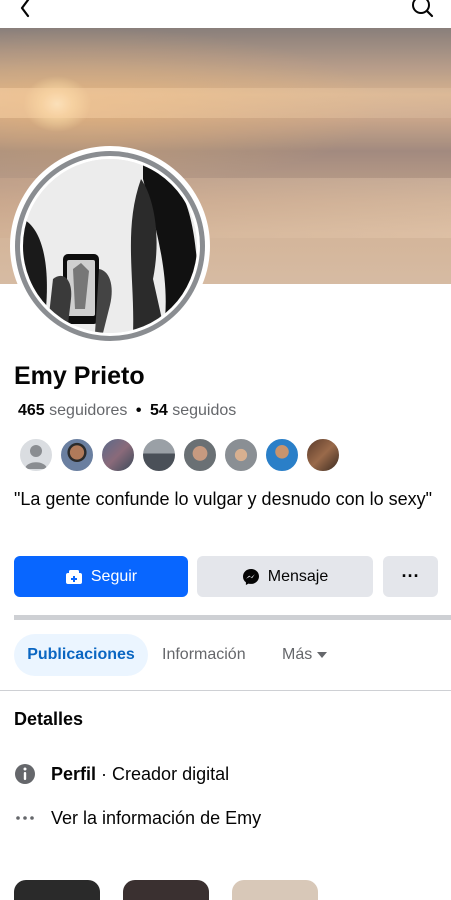 This screenshot has width=451, height=900. I want to click on message-label: Mensaje, so click(298, 576).